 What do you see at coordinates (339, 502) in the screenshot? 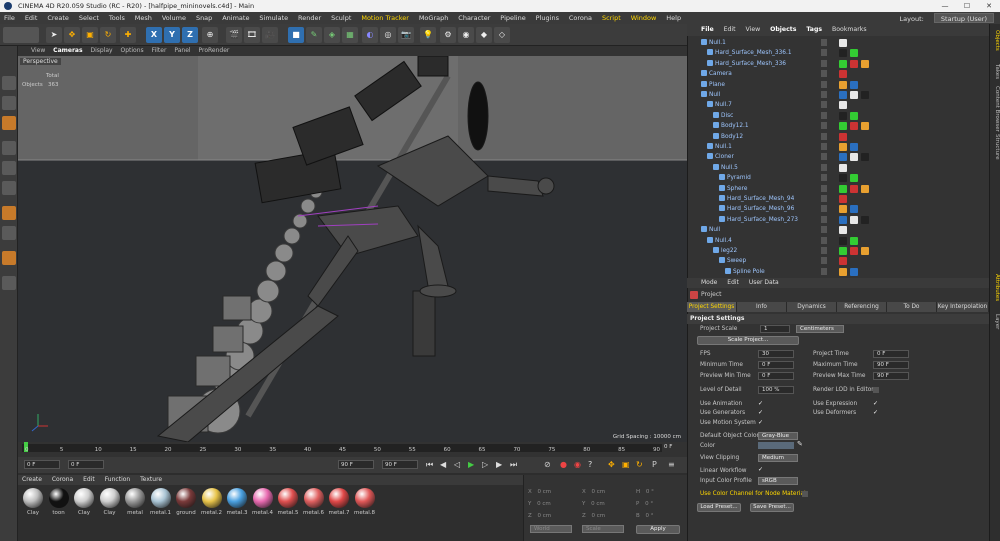
I see `material-item: metal.7` at bounding box center [339, 502].